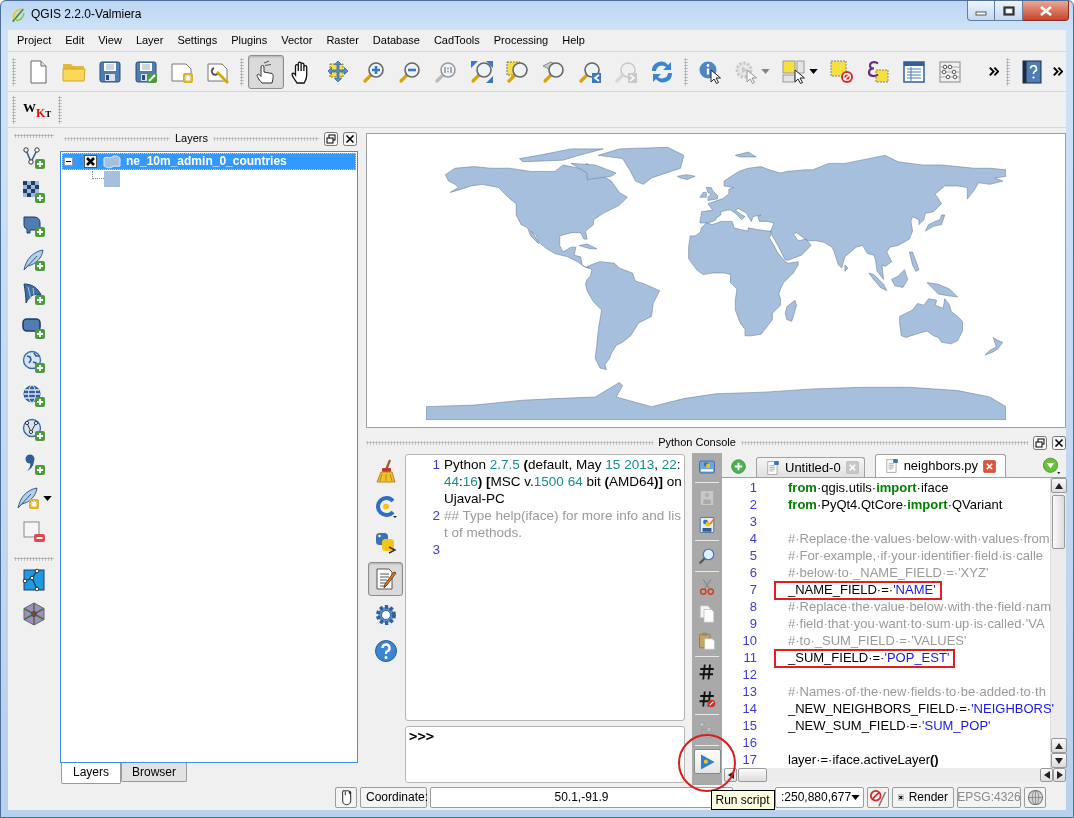 The width and height of the screenshot is (1074, 818). I want to click on magnifier-icon, so click(446, 71).